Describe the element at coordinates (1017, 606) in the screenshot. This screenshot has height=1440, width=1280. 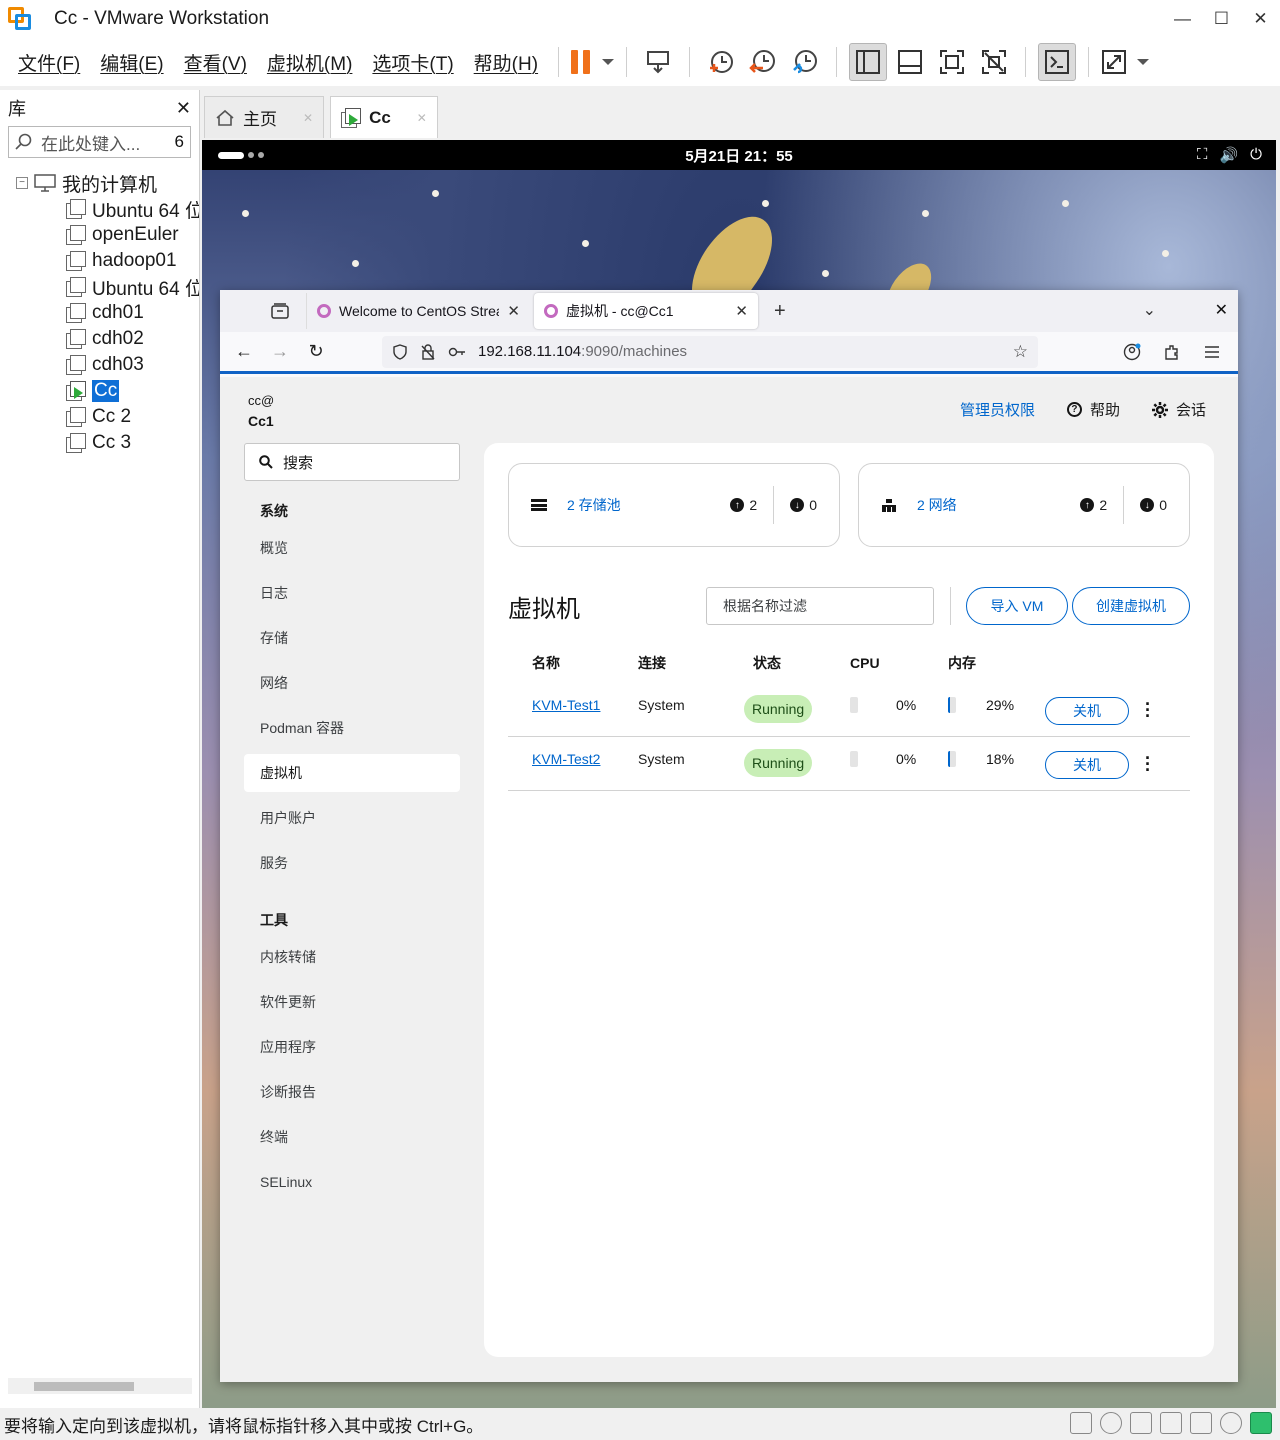
I see `import-vm-button: 导入 VM` at that location.